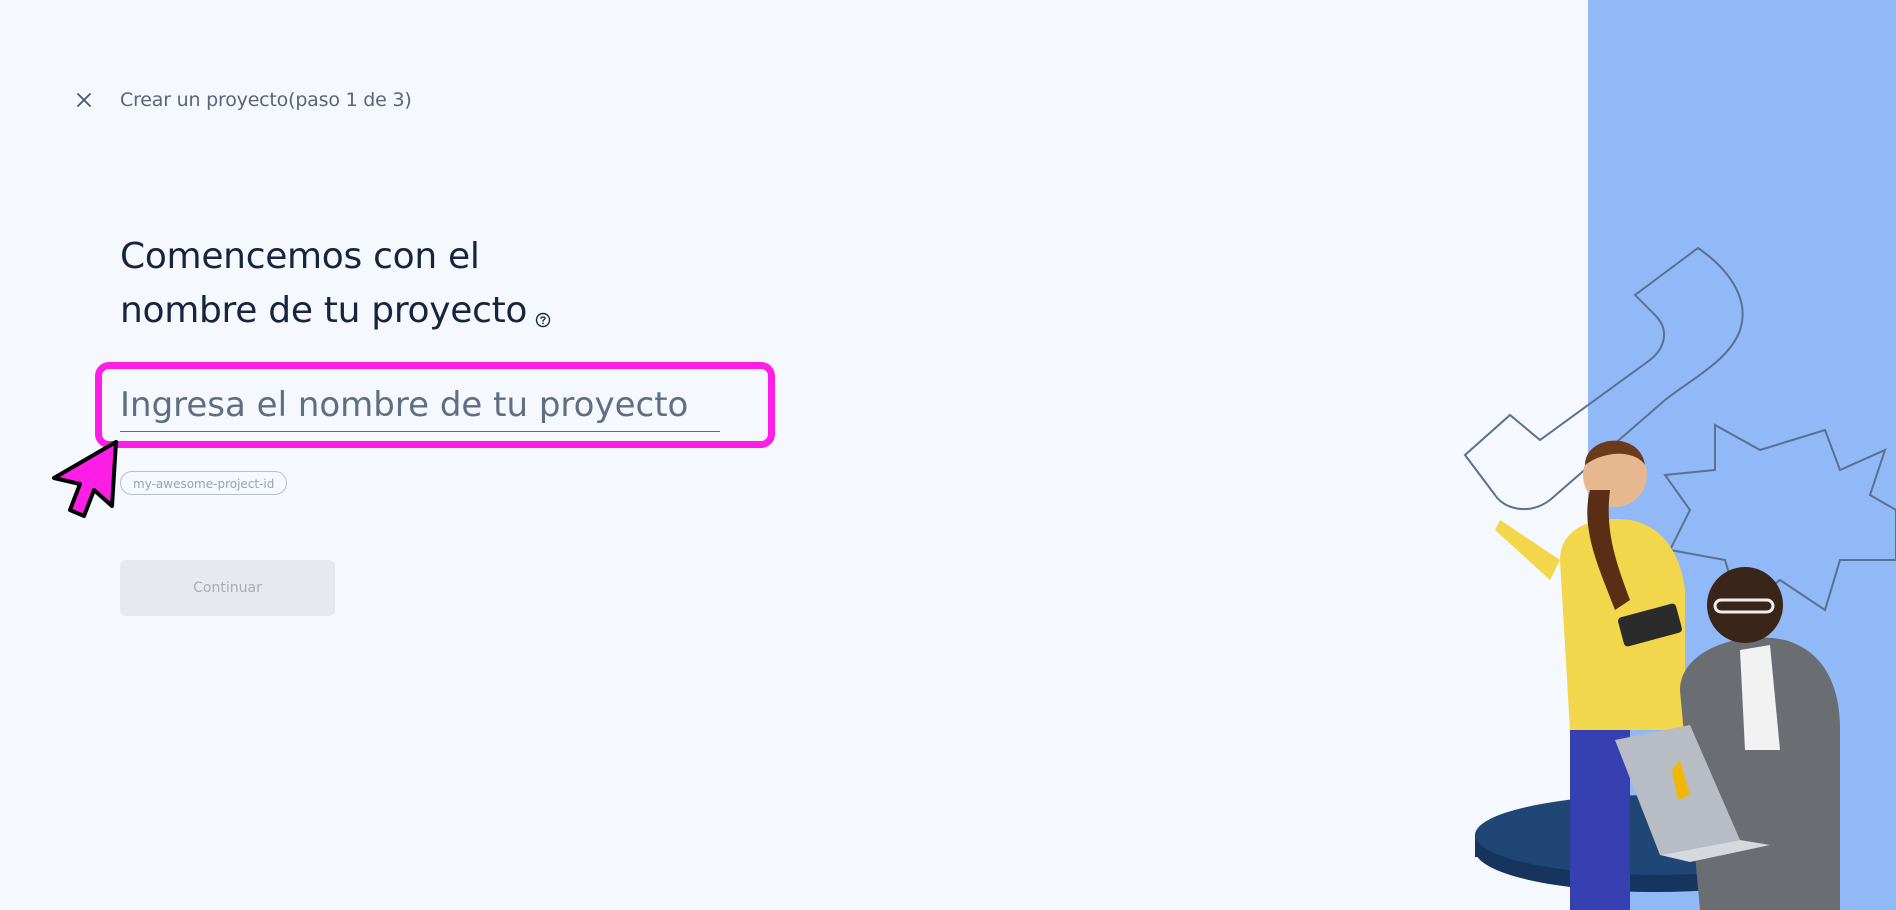 The height and width of the screenshot is (910, 1896). Describe the element at coordinates (543, 309) in the screenshot. I see `help-circle-icon` at that location.